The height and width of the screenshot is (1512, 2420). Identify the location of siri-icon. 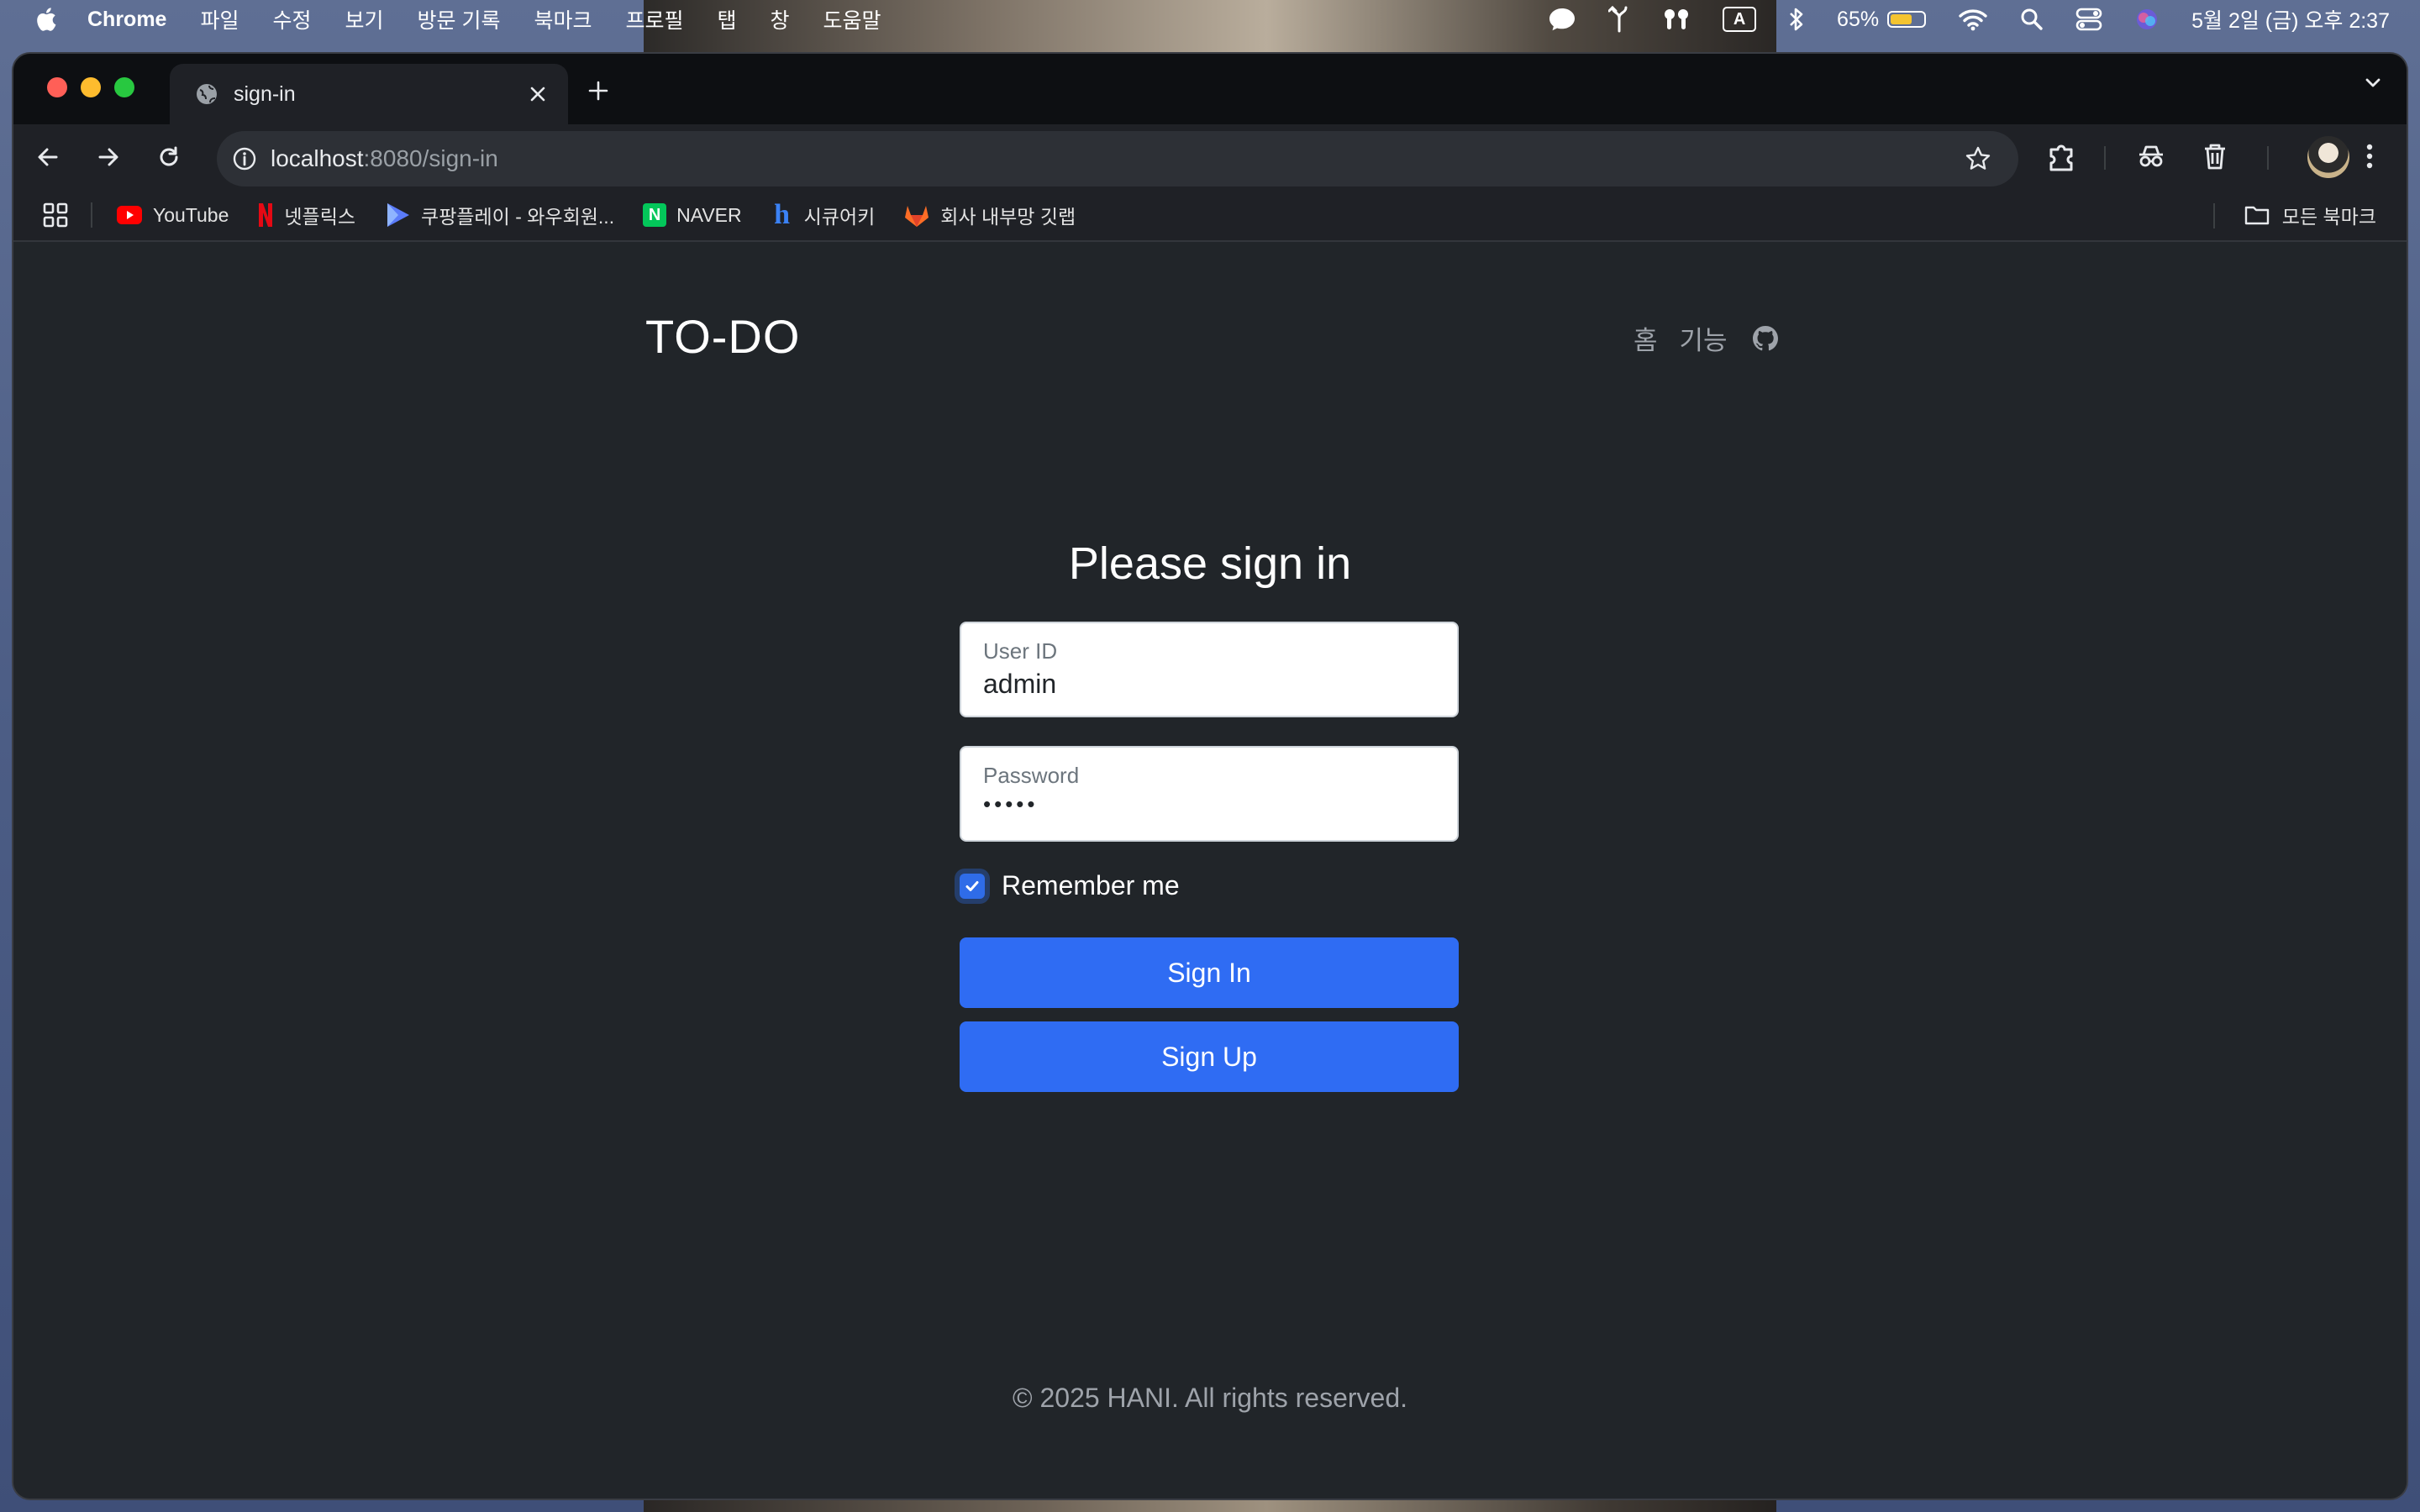
(2147, 19).